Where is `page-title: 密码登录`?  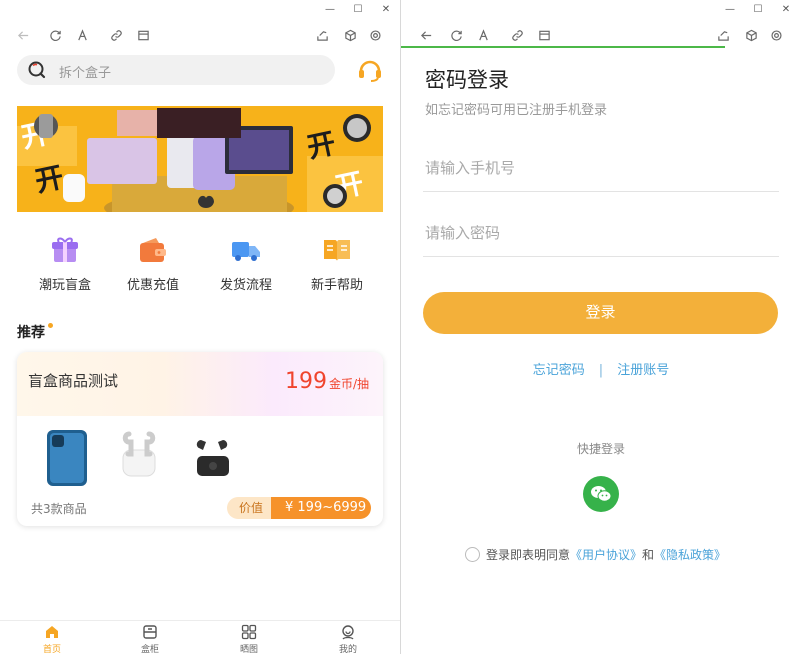 page-title: 密码登录 is located at coordinates (467, 80).